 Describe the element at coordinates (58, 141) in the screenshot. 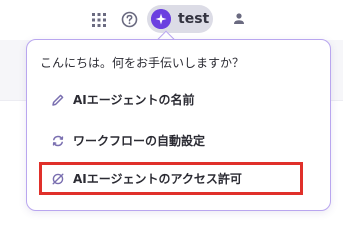

I see `refresh-icon` at that location.